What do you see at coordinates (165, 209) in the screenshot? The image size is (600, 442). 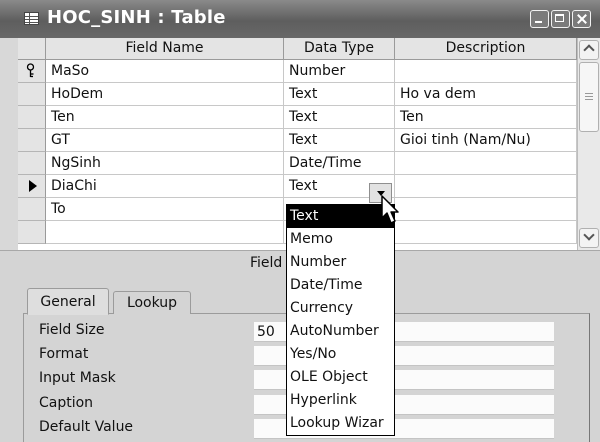 I see `field-name-cell: To` at bounding box center [165, 209].